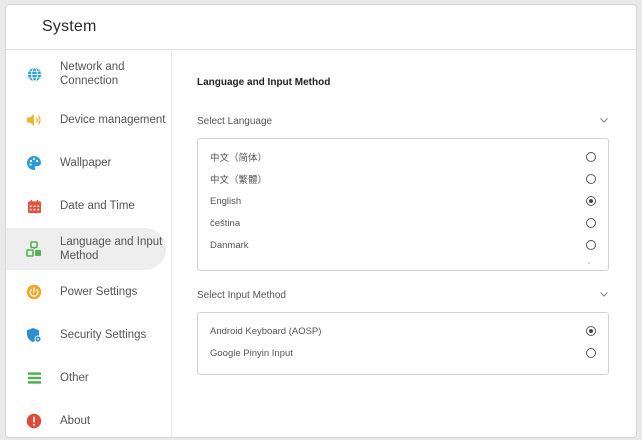 The height and width of the screenshot is (440, 642). I want to click on language-option: English, so click(403, 201).